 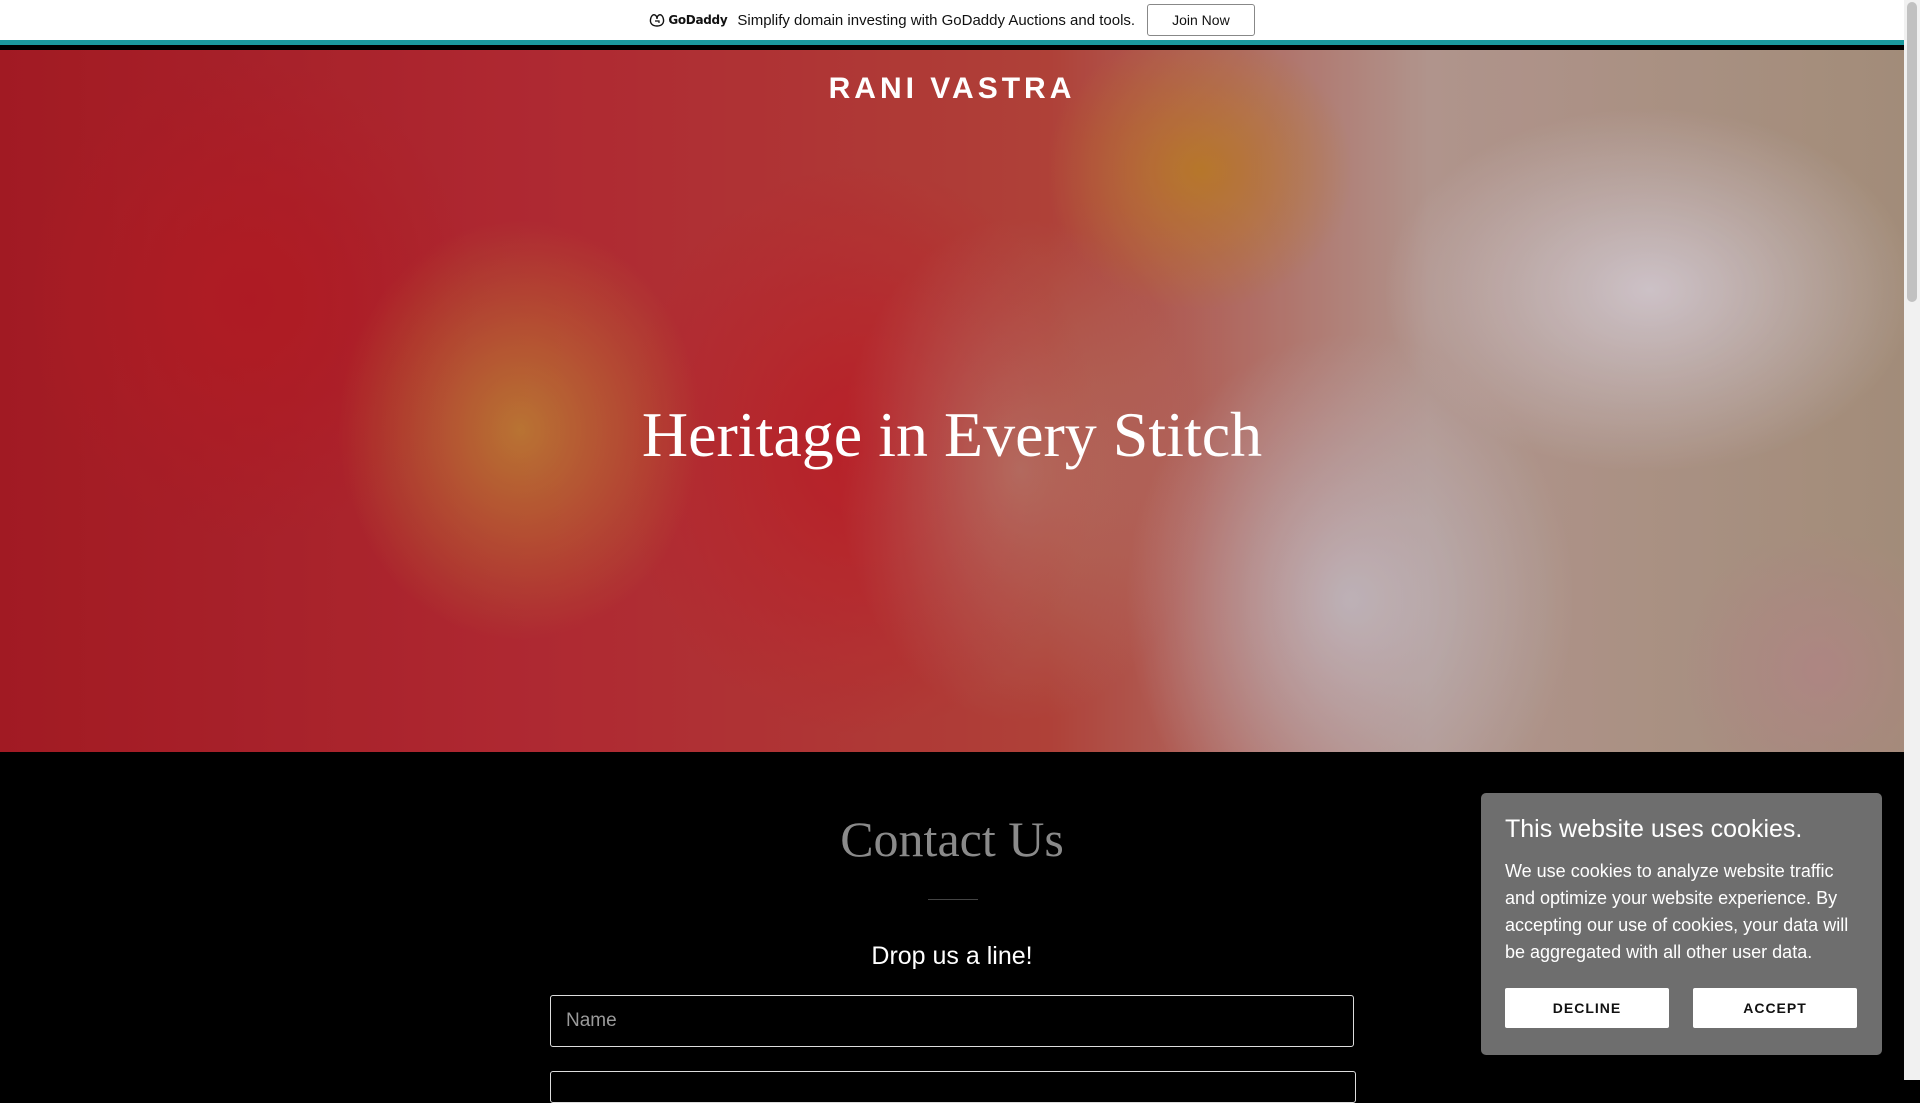 I want to click on decline-button: DECLINE, so click(x=1587, y=1008).